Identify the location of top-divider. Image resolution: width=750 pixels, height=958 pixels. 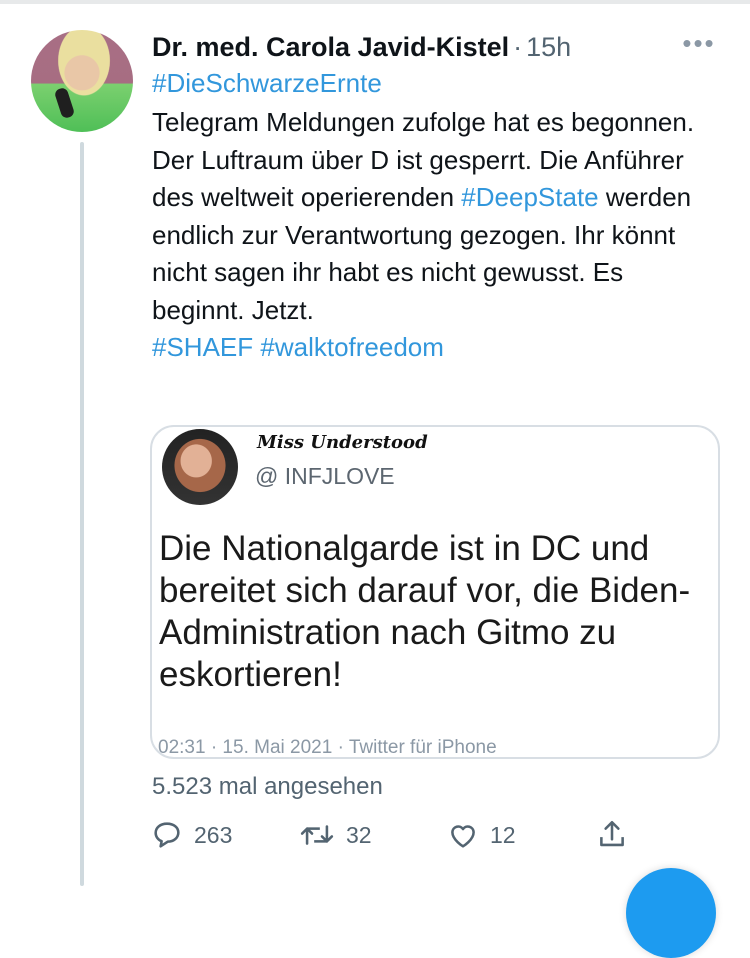
(375, 2).